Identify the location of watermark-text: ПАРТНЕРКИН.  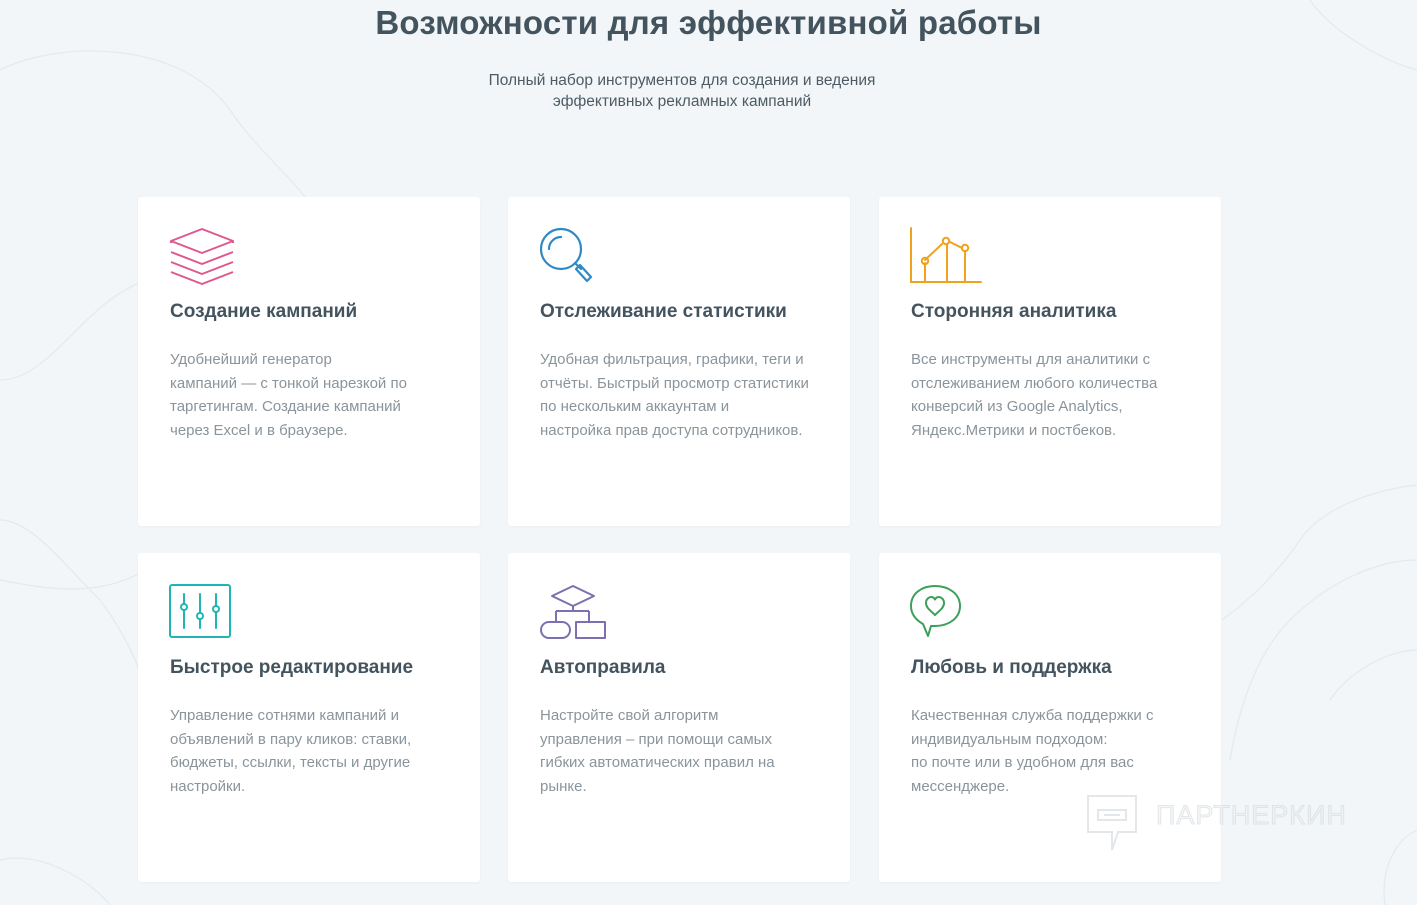
(1251, 815).